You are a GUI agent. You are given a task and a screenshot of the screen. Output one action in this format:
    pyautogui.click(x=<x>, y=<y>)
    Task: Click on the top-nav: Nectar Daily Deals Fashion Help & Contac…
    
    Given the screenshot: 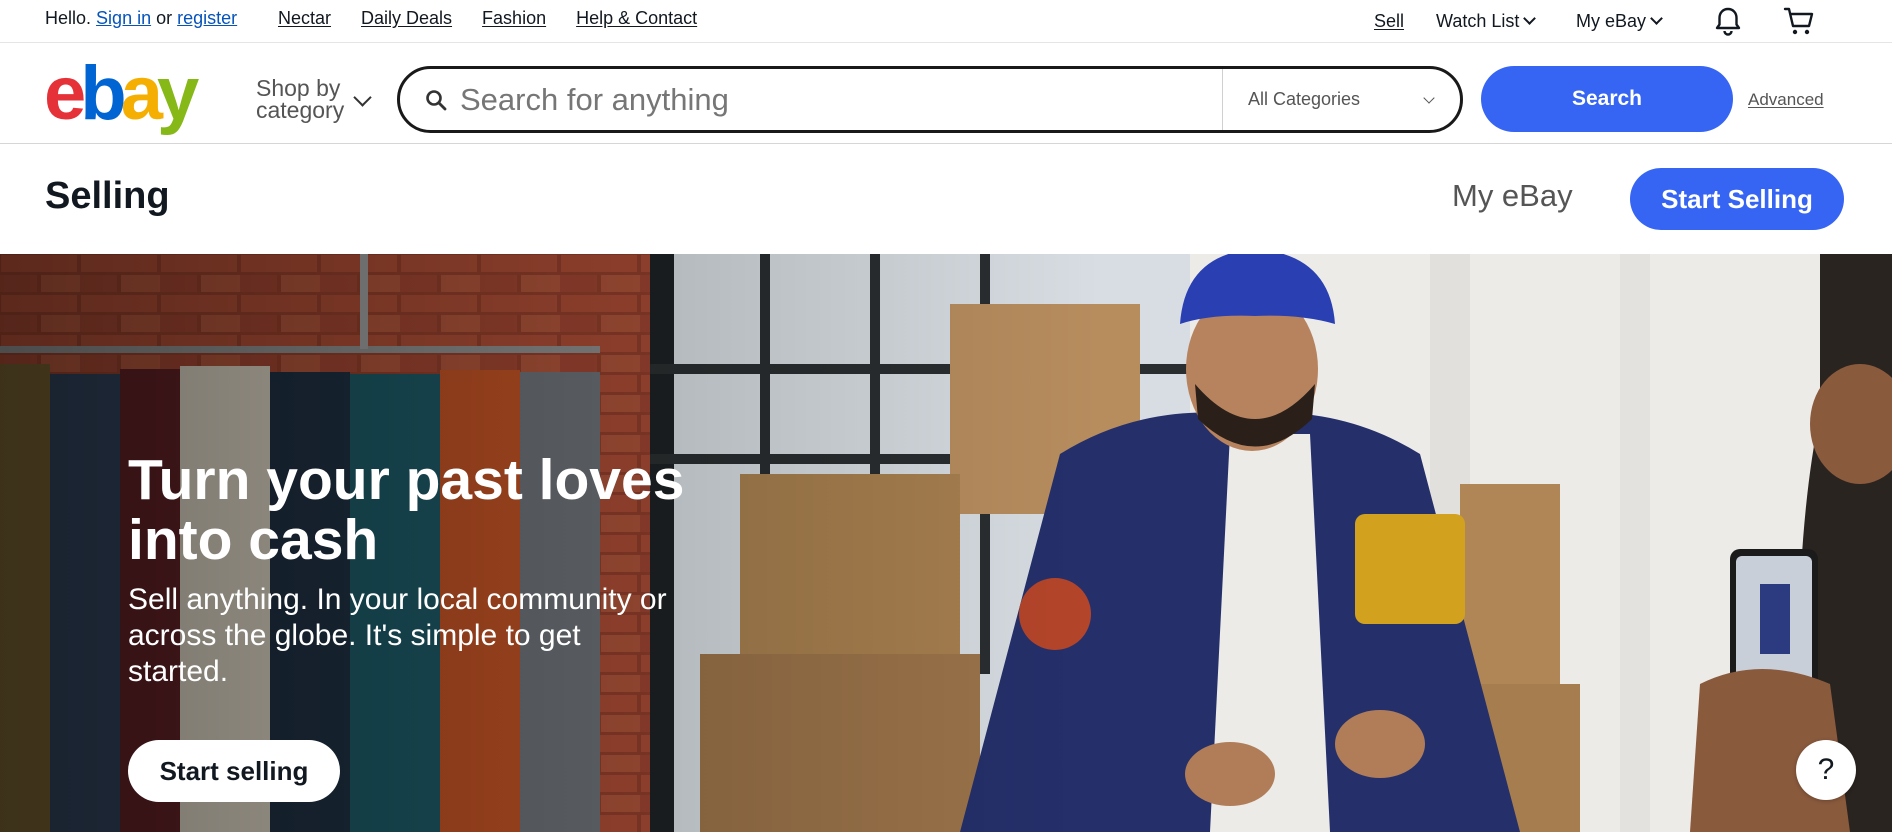 What is the action you would take?
    pyautogui.click(x=487, y=18)
    